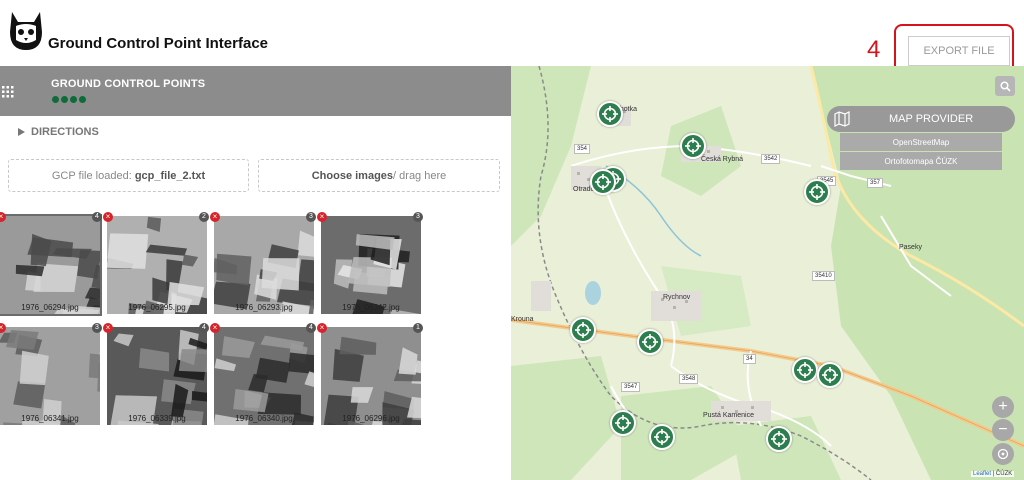 The width and height of the screenshot is (1024, 480). I want to click on image-thumbnail: 1976_06294.jpg, so click(51, 265).